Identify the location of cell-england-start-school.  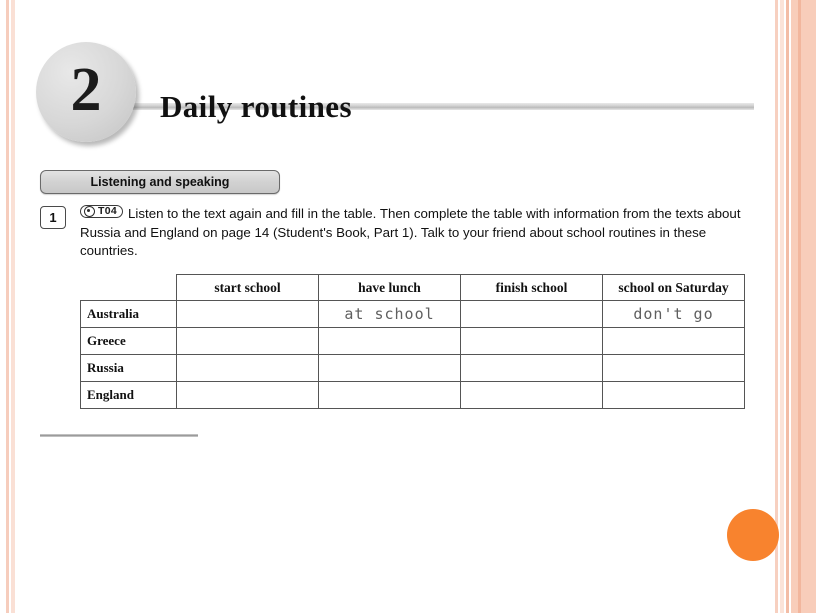
(247, 395).